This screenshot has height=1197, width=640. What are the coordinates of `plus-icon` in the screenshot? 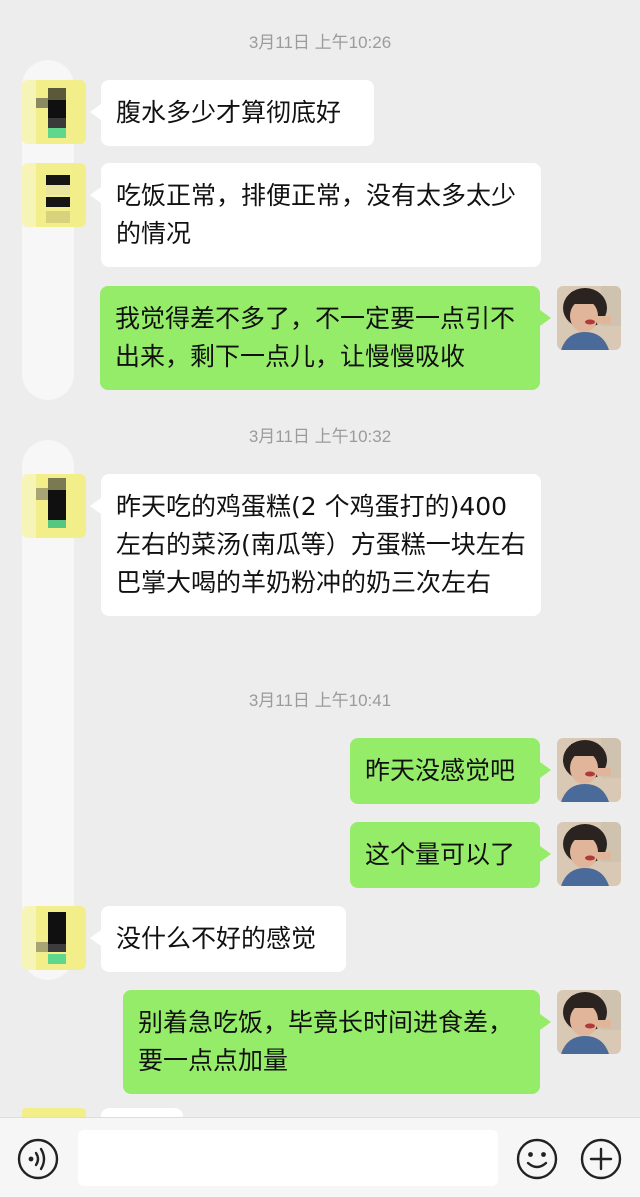 It's located at (601, 1159).